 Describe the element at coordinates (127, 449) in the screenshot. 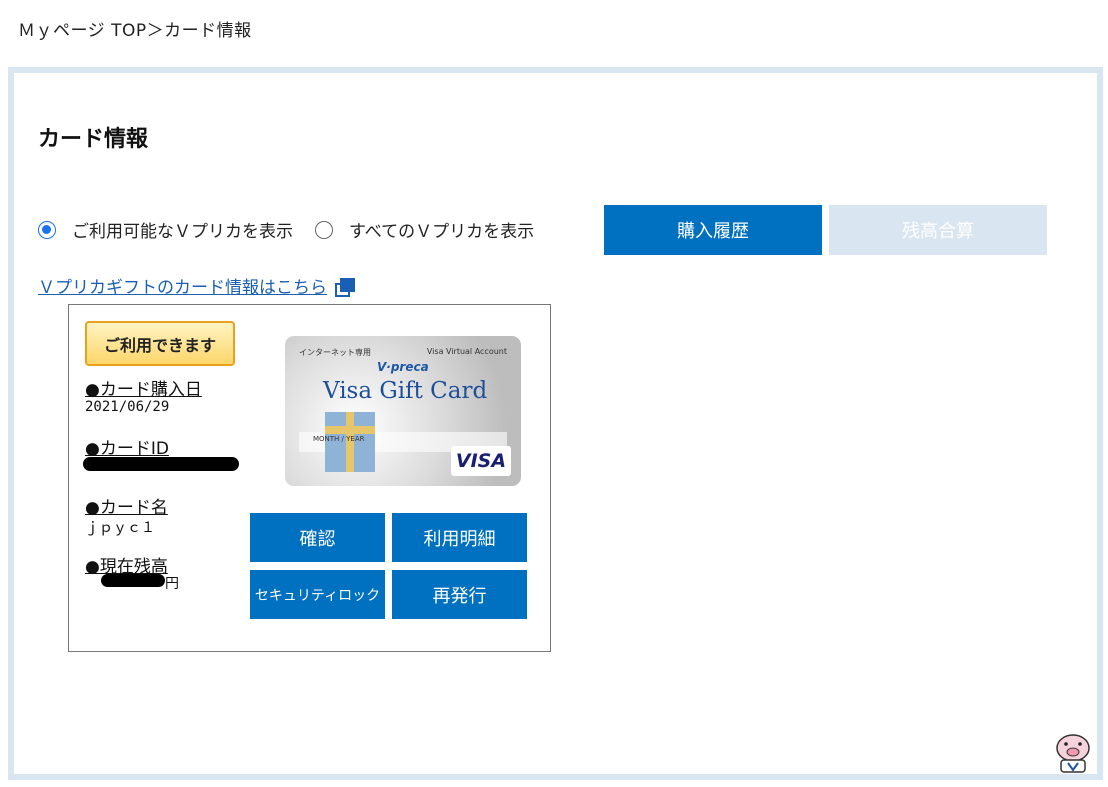

I see `card-id-label: ●カードID` at that location.